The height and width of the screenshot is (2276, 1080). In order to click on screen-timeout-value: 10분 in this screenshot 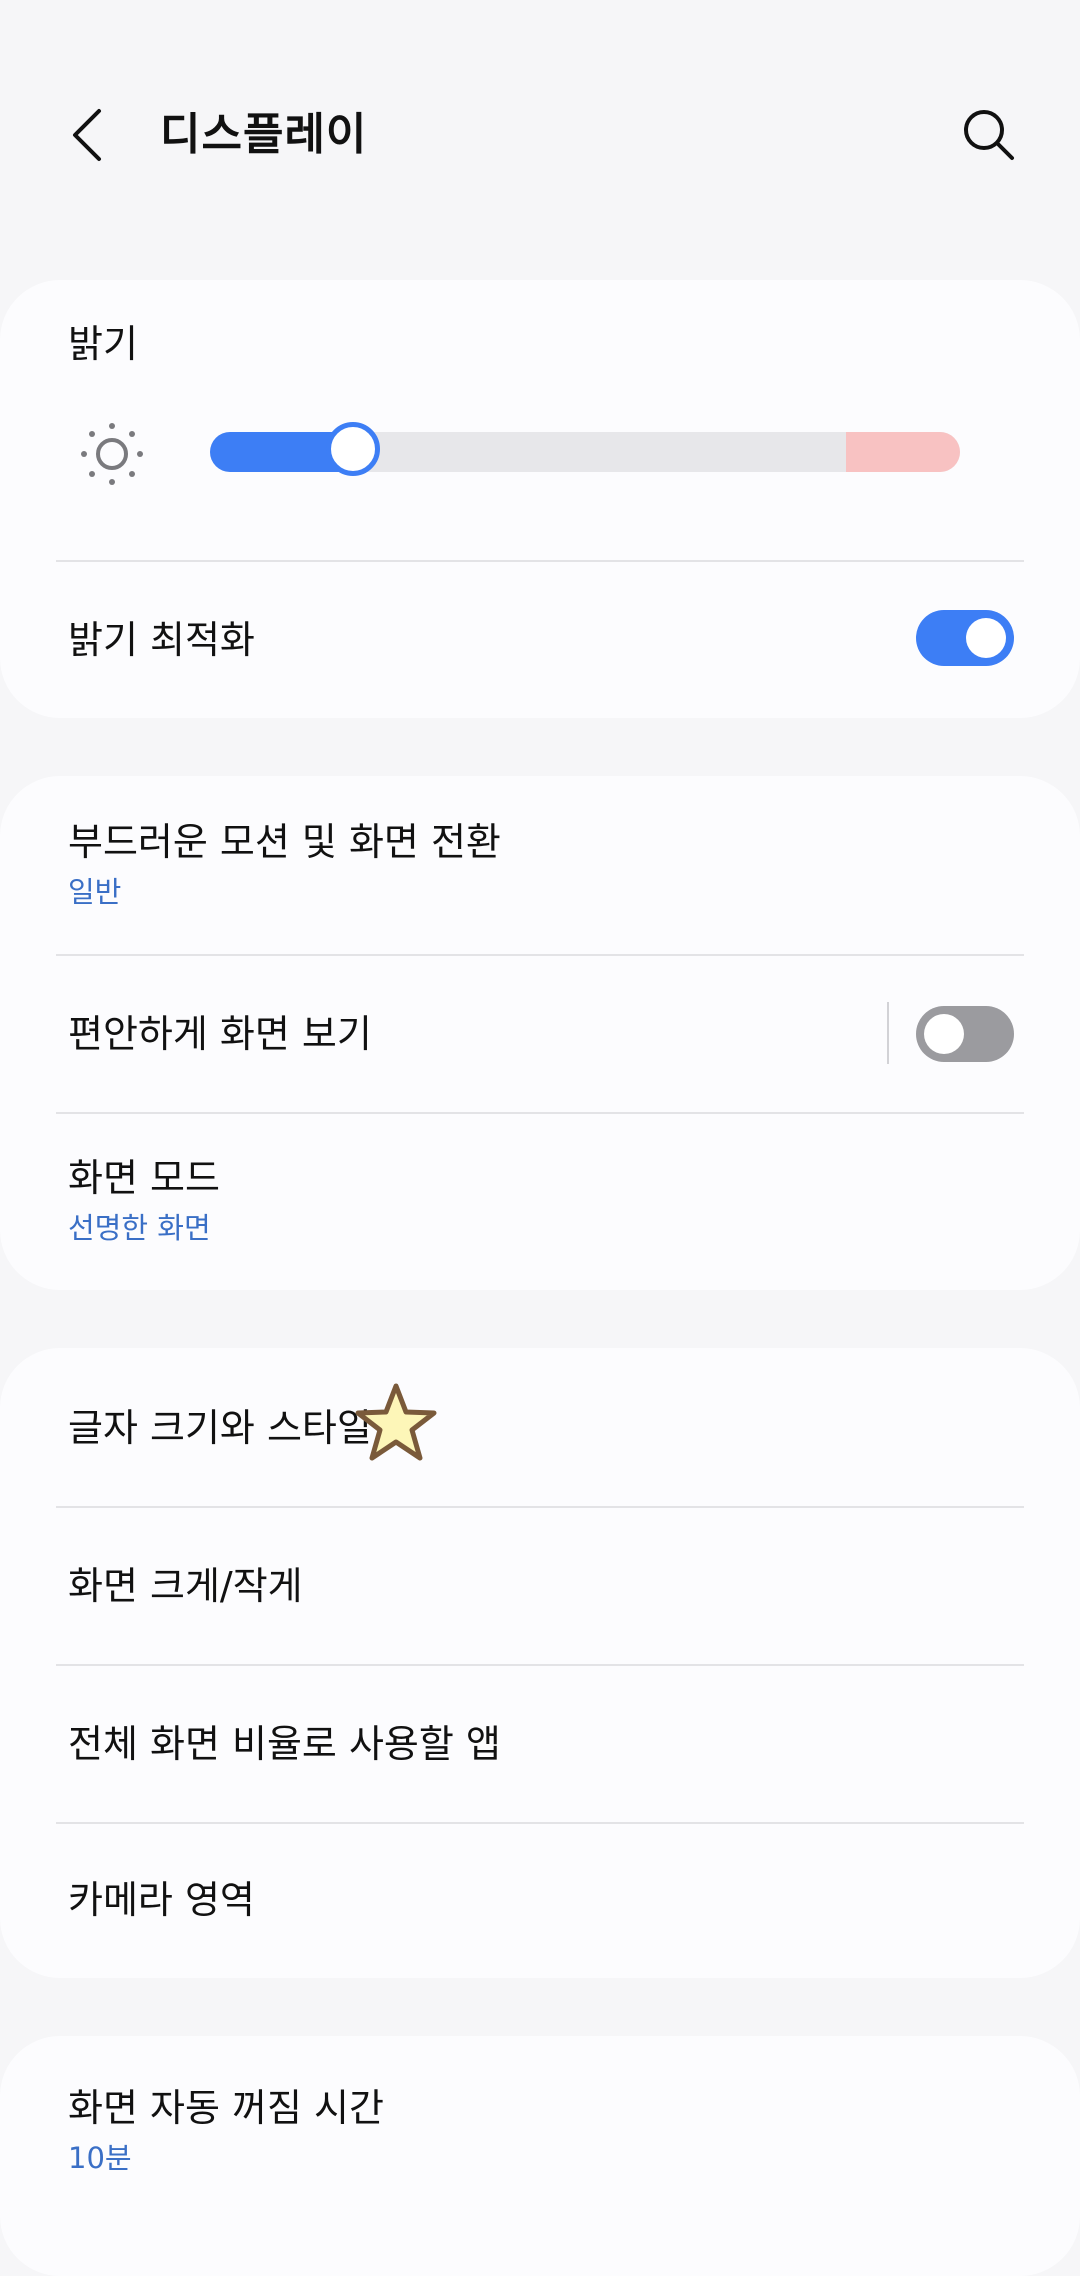, I will do `click(100, 2158)`.